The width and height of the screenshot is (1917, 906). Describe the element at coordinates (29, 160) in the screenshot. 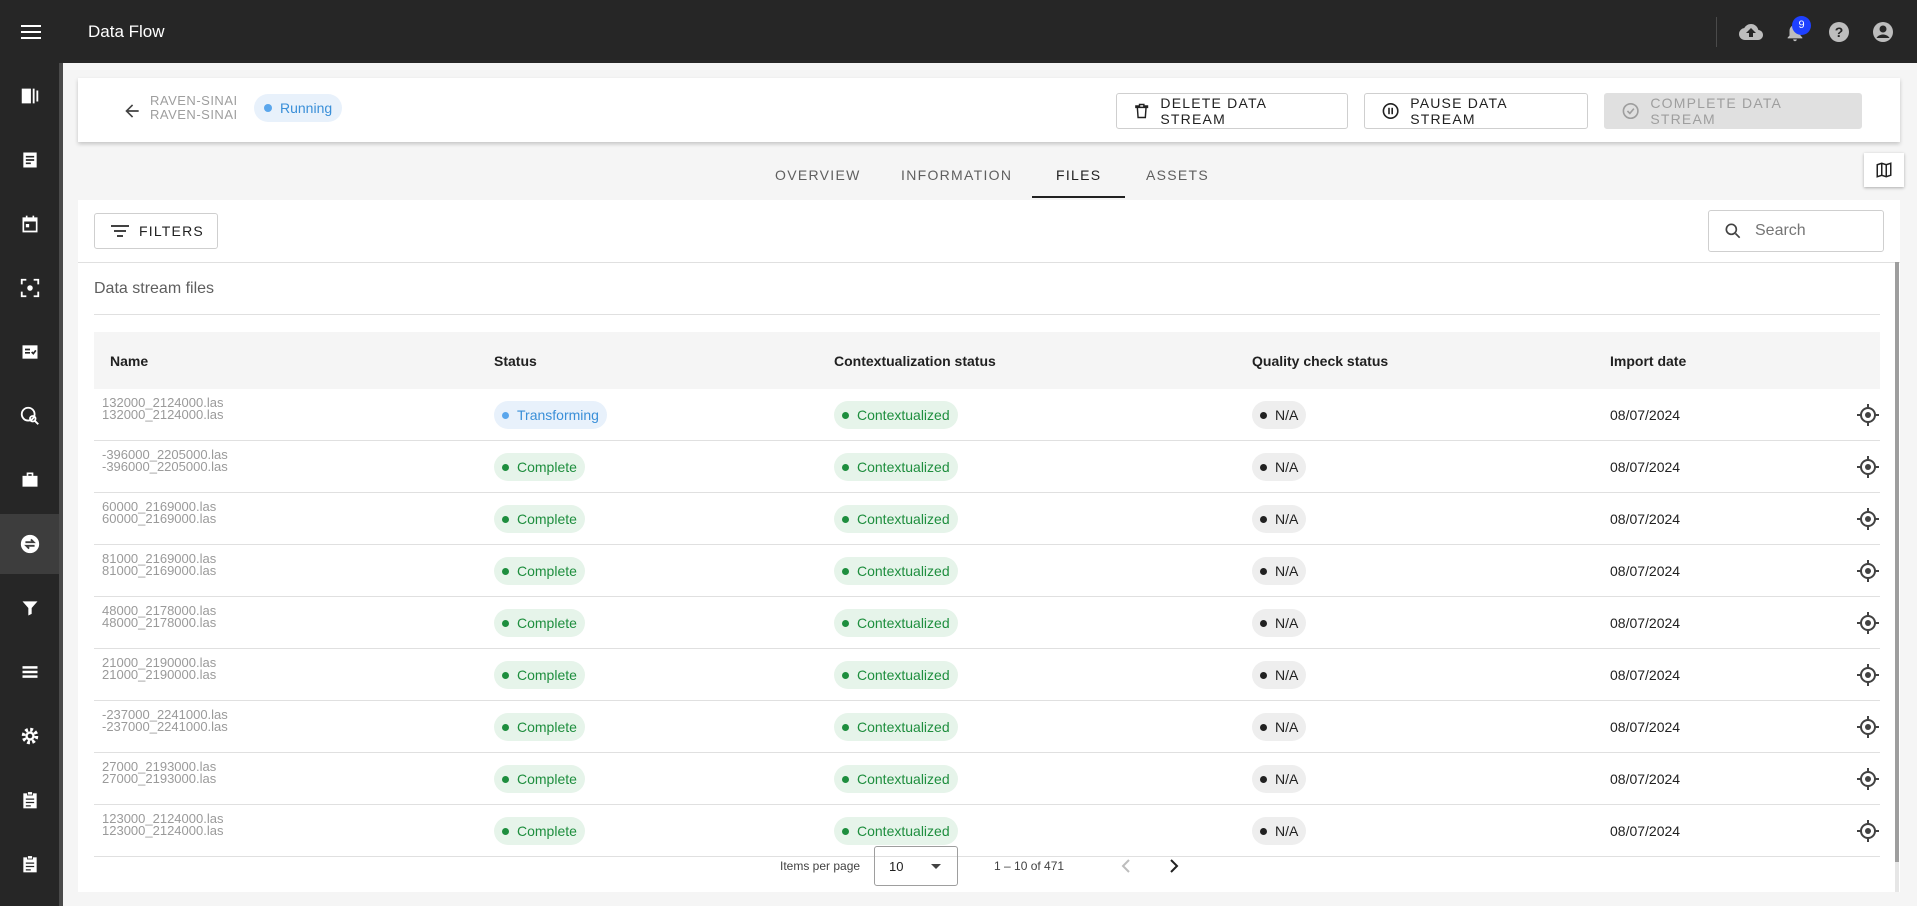

I see `sidebar-item-reports` at that location.